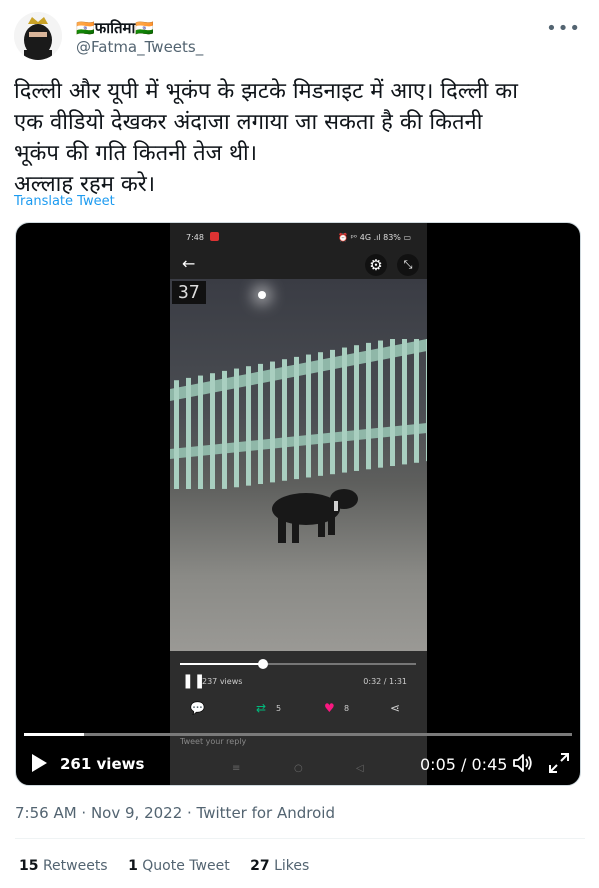 The width and height of the screenshot is (599, 888). What do you see at coordinates (298, 664) in the screenshot?
I see `phone-progress-track` at bounding box center [298, 664].